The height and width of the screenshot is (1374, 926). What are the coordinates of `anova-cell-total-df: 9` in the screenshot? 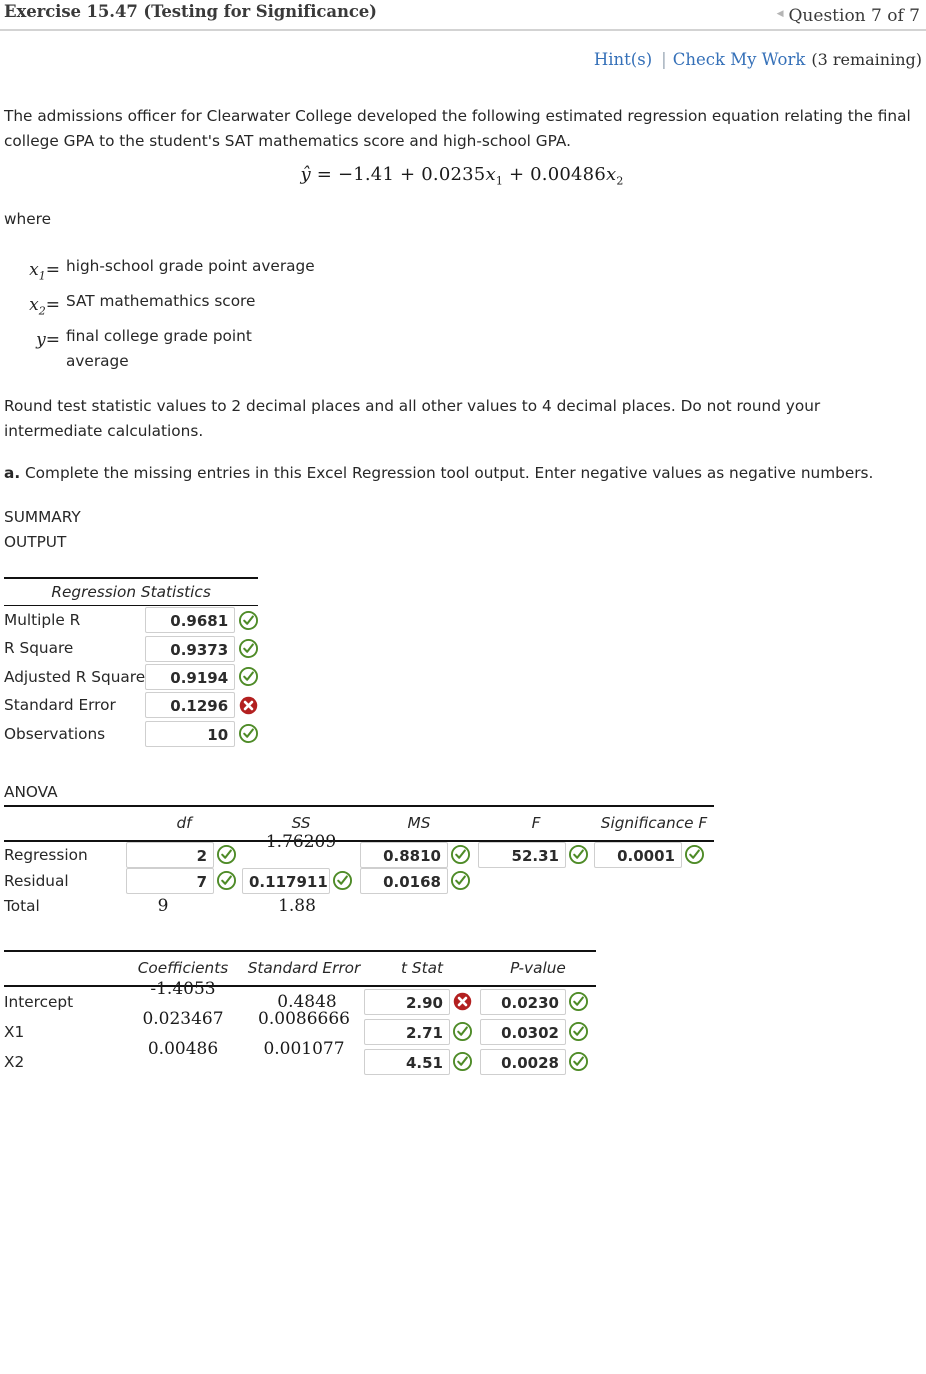 It's located at (184, 906).